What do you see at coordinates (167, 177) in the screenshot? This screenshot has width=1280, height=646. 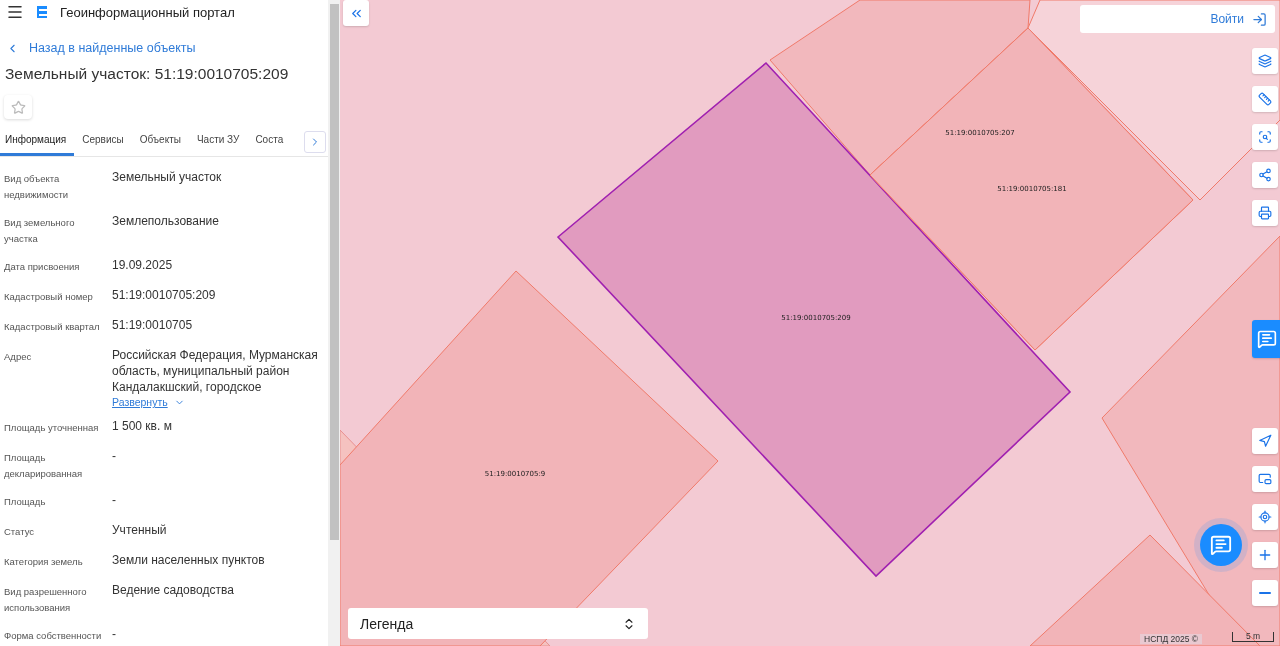 I see `property-value: Земельный участок` at bounding box center [167, 177].